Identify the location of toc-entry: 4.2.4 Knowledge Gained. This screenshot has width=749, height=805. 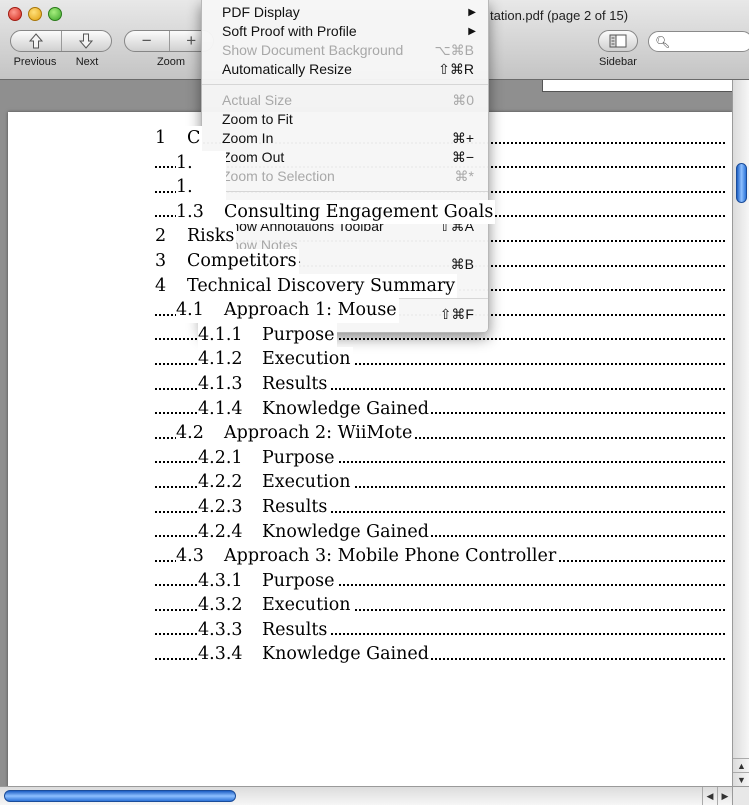
(440, 532).